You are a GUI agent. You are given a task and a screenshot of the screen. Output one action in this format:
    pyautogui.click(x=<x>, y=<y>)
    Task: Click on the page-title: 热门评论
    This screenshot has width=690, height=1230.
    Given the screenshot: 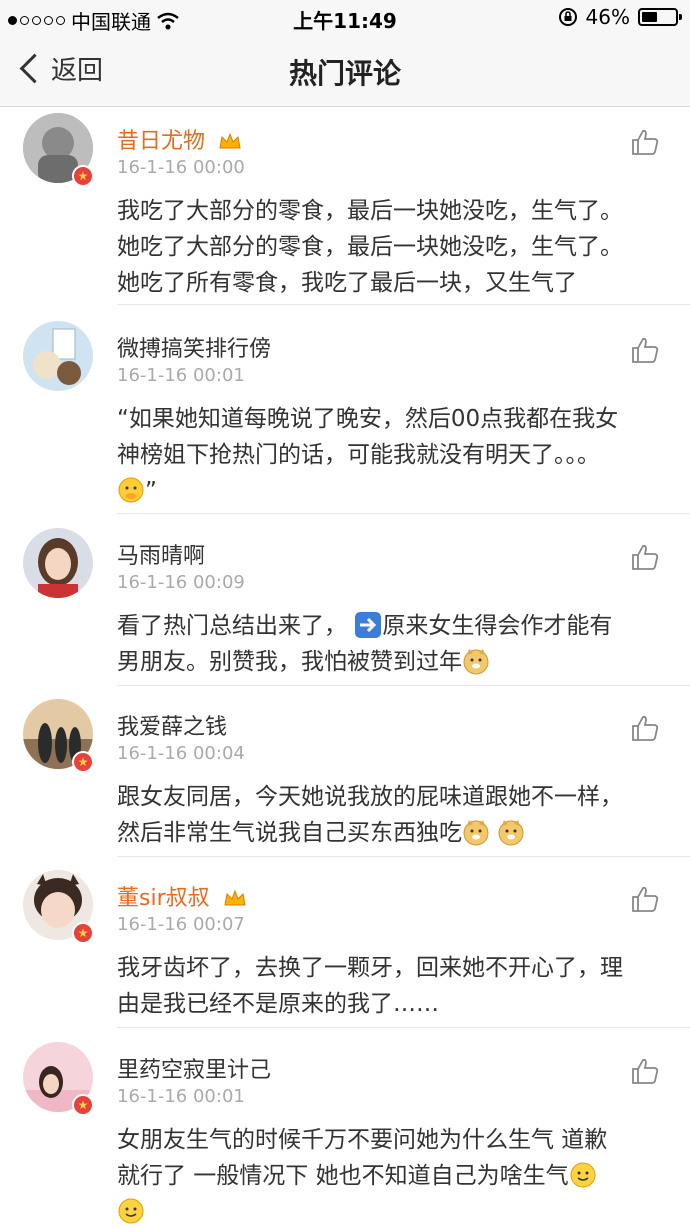 What is the action you would take?
    pyautogui.click(x=344, y=73)
    